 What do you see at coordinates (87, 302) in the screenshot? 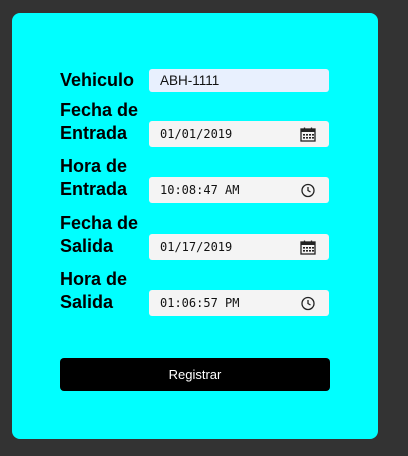
I see `hora-salida-label-line2: Salida` at bounding box center [87, 302].